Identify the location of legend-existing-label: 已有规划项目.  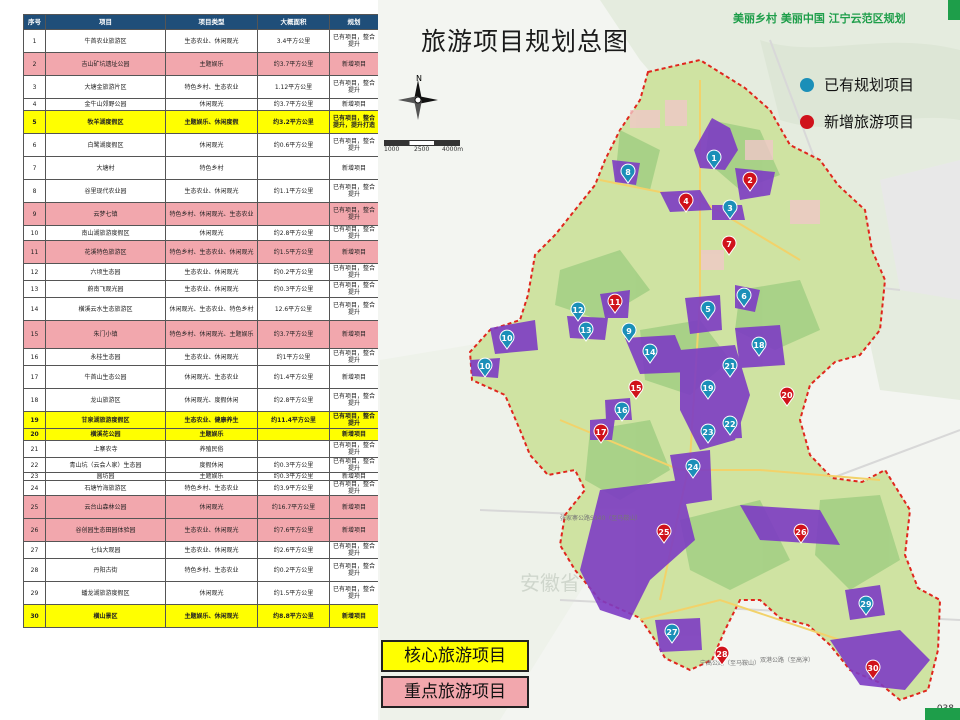
(869, 85).